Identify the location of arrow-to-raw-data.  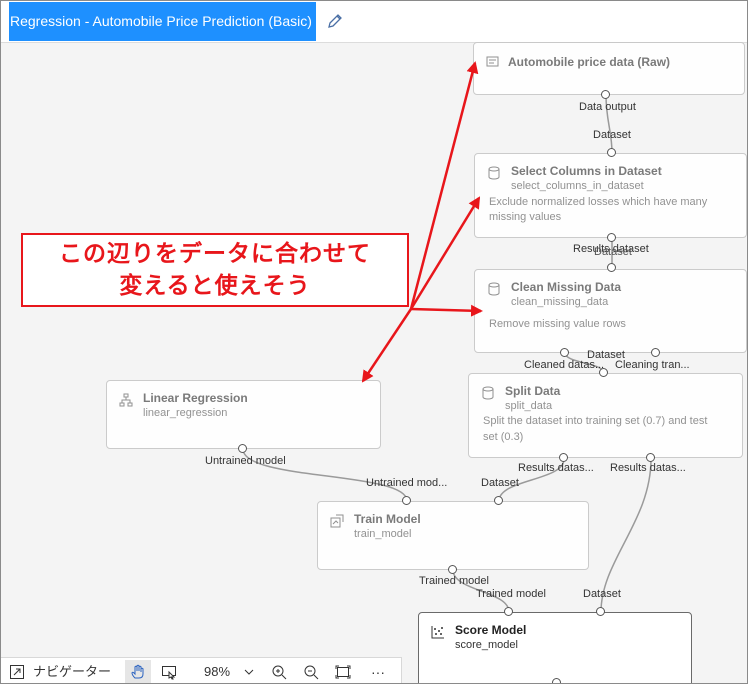
(444, 185).